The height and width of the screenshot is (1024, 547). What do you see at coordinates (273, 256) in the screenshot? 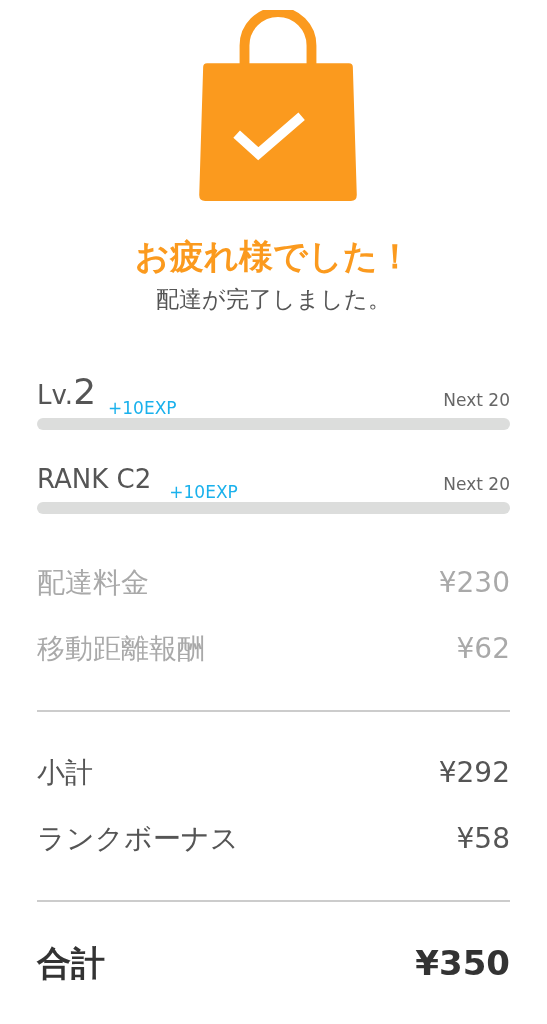
I see `completion-title: お疲れ様でした！` at bounding box center [273, 256].